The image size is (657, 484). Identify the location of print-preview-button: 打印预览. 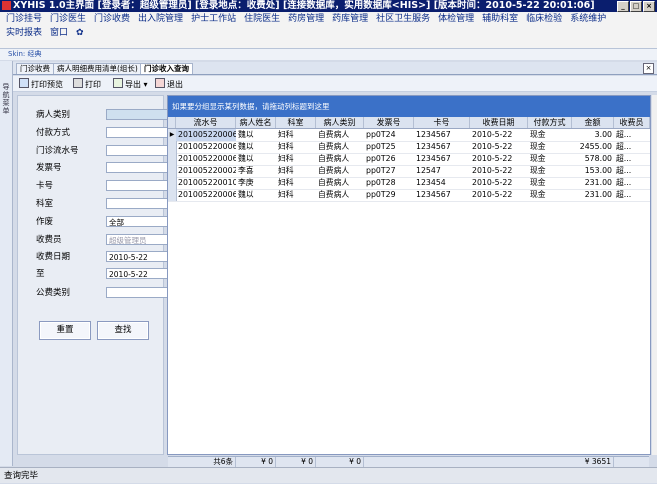
(41, 83).